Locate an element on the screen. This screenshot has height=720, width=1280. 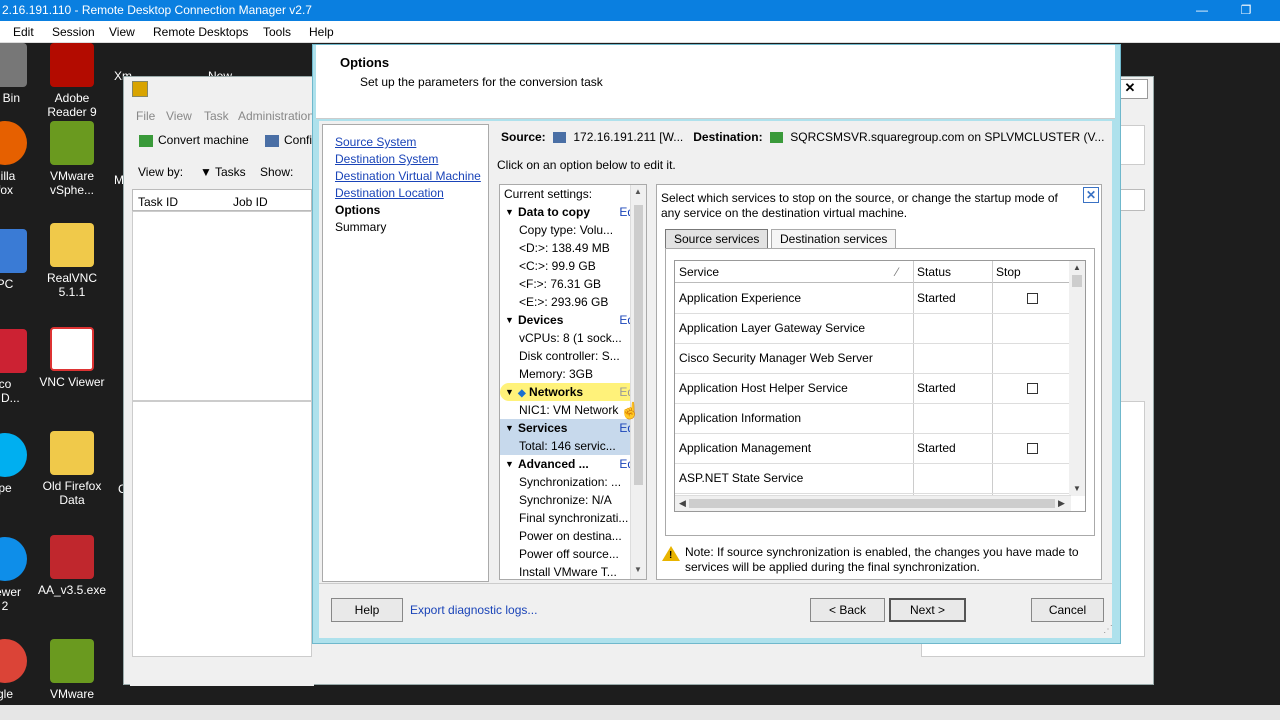
desktop-icon-old-firefox-data: Old Firefox Data is located at coordinates (72, 469).